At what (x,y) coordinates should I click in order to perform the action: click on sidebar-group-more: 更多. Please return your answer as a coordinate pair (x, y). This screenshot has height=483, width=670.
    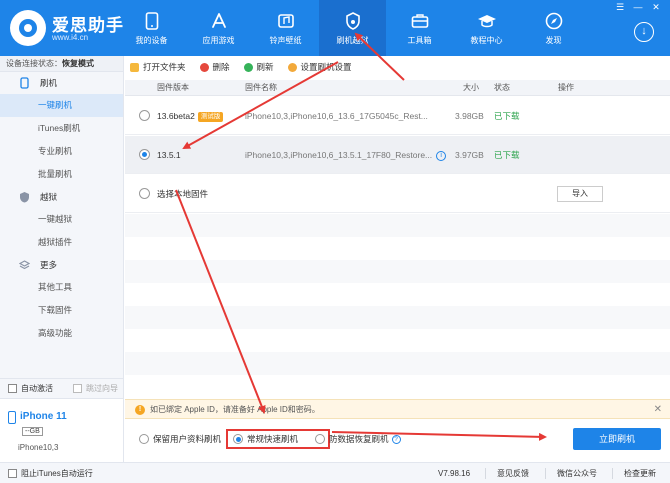
    Looking at the image, I should click on (61, 265).